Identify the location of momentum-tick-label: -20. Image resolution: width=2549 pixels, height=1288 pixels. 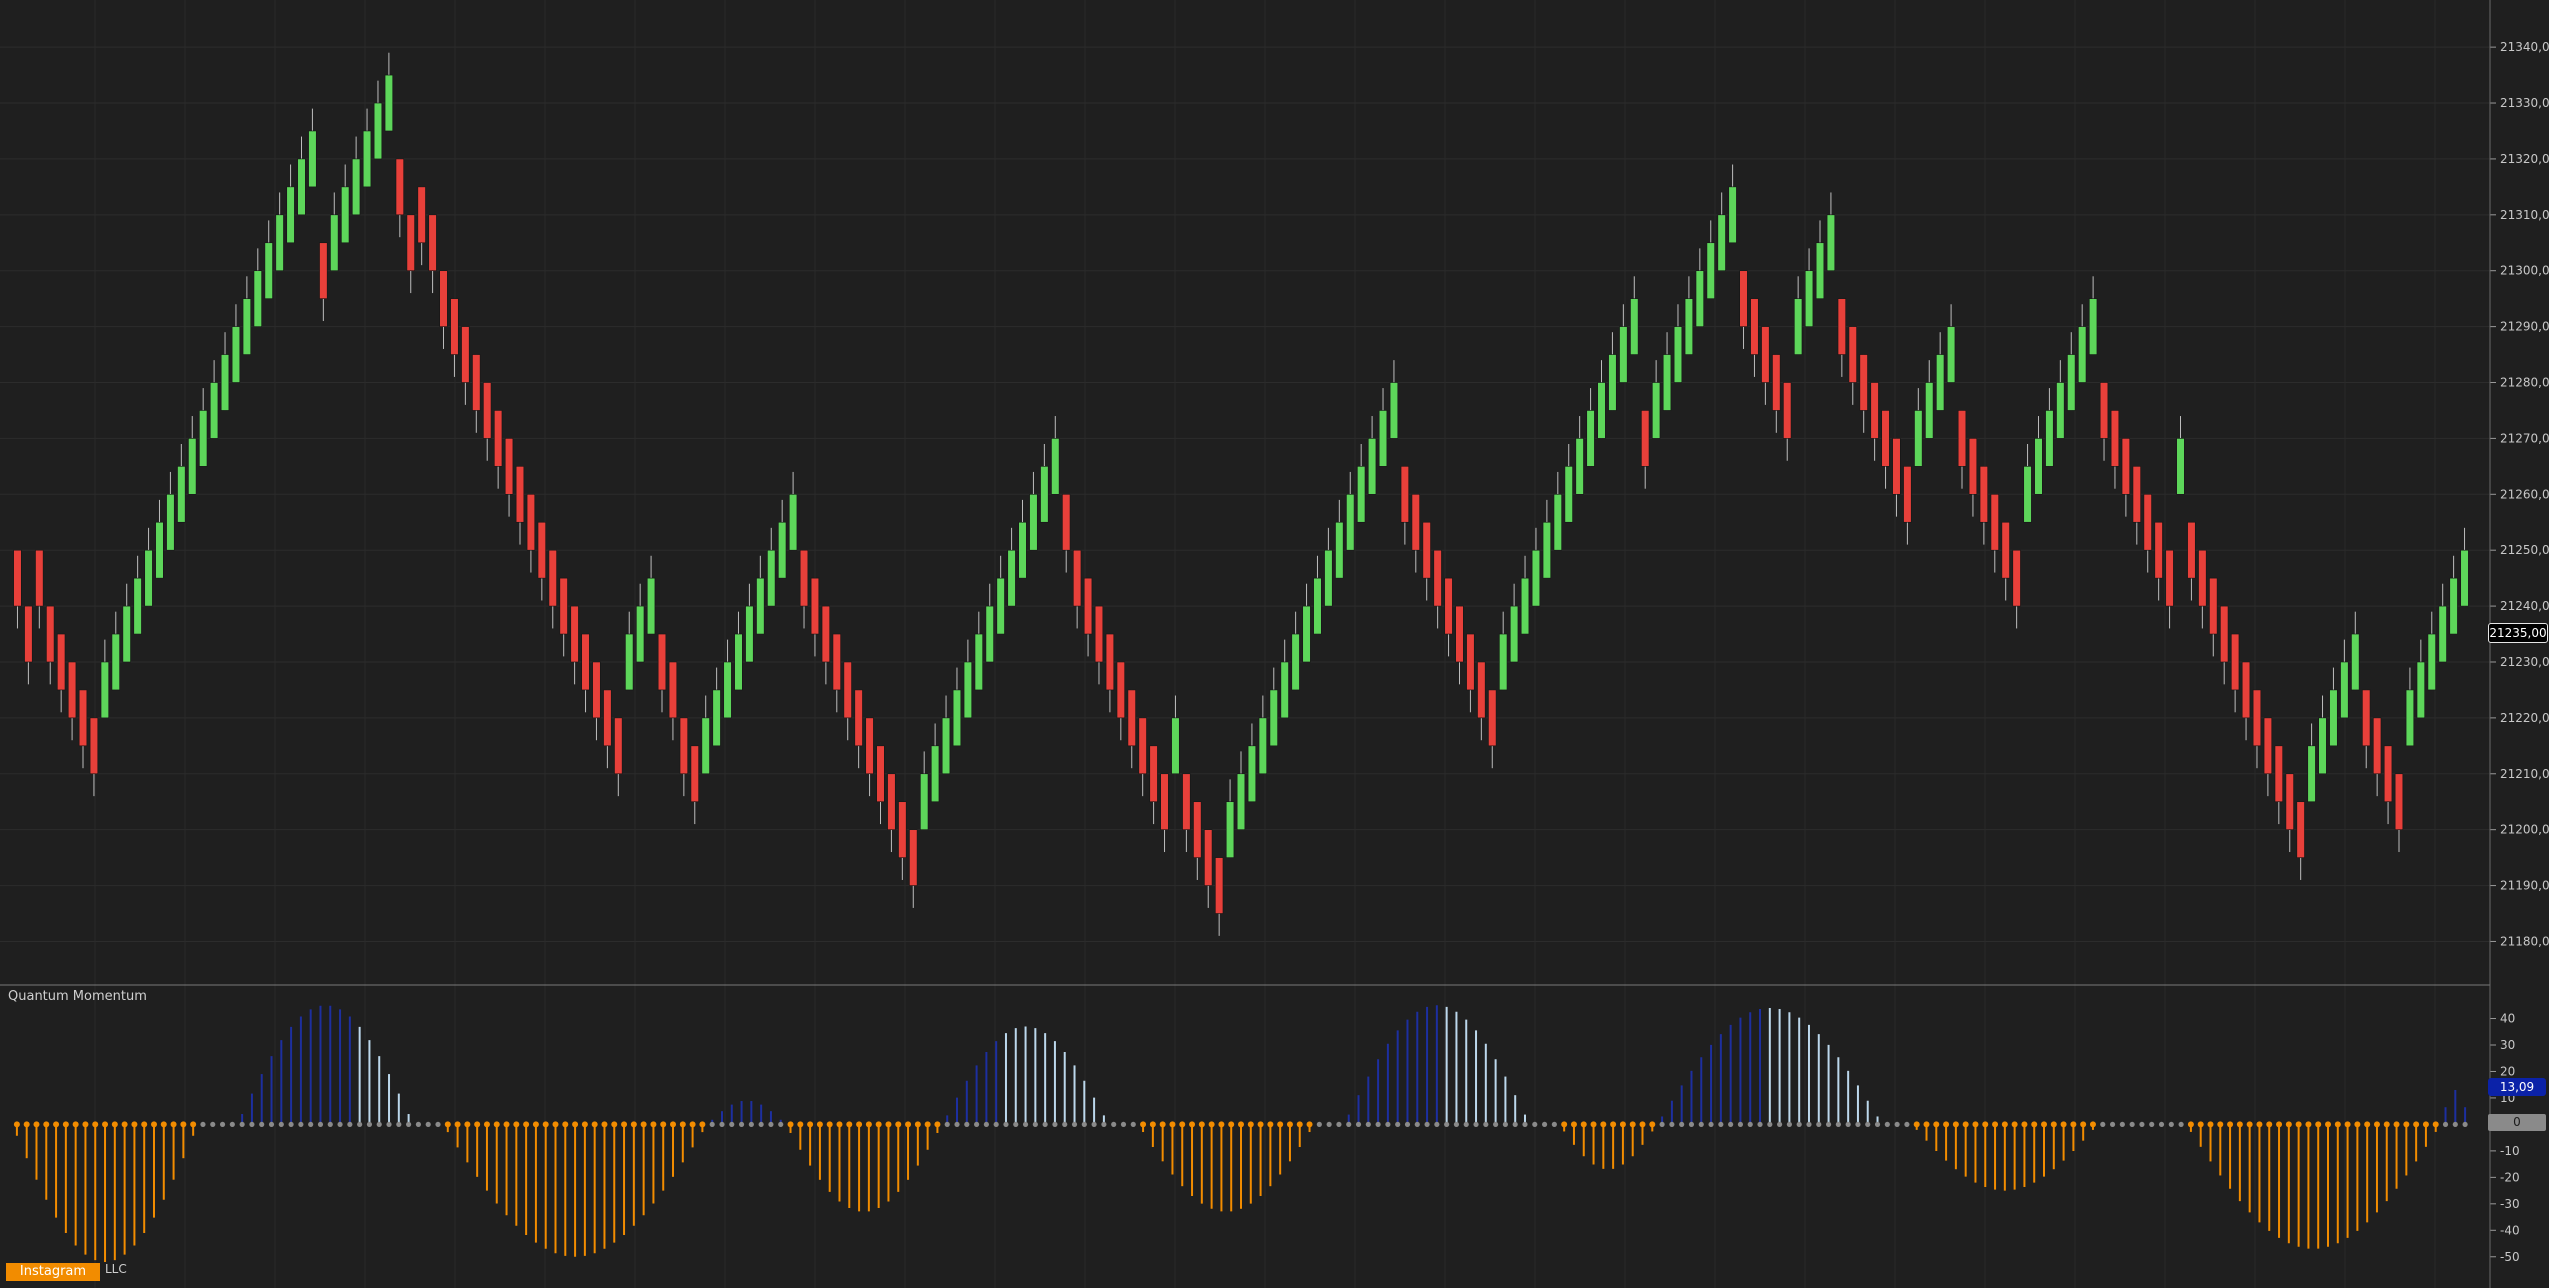
(2510, 1177).